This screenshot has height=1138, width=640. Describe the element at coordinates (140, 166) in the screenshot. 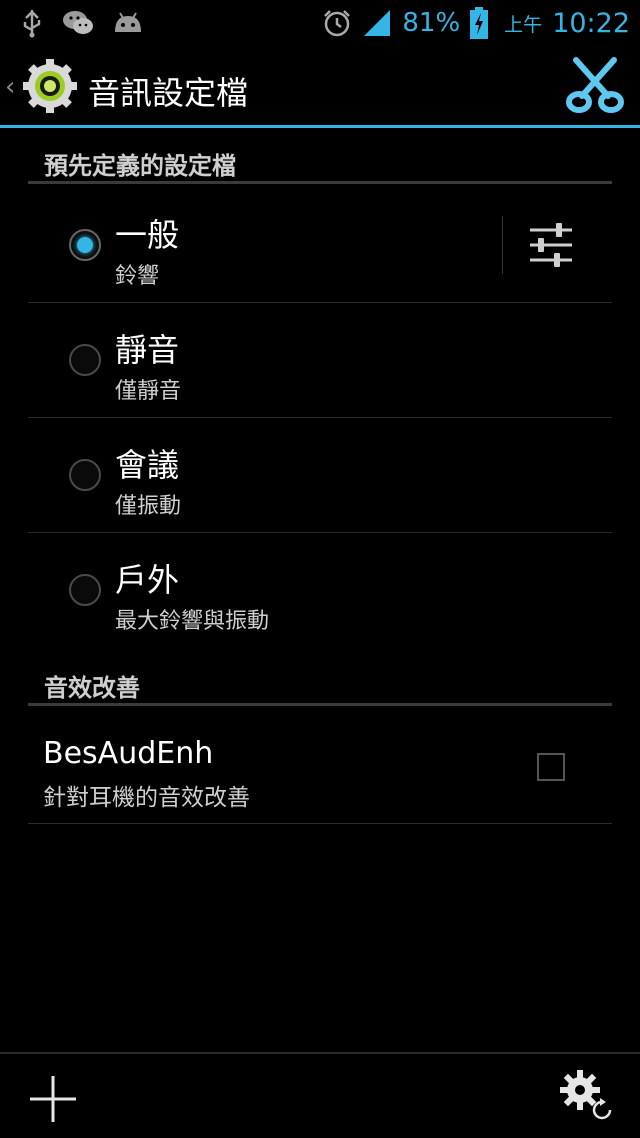

I see `section-title: 預先定義的設定檔` at that location.